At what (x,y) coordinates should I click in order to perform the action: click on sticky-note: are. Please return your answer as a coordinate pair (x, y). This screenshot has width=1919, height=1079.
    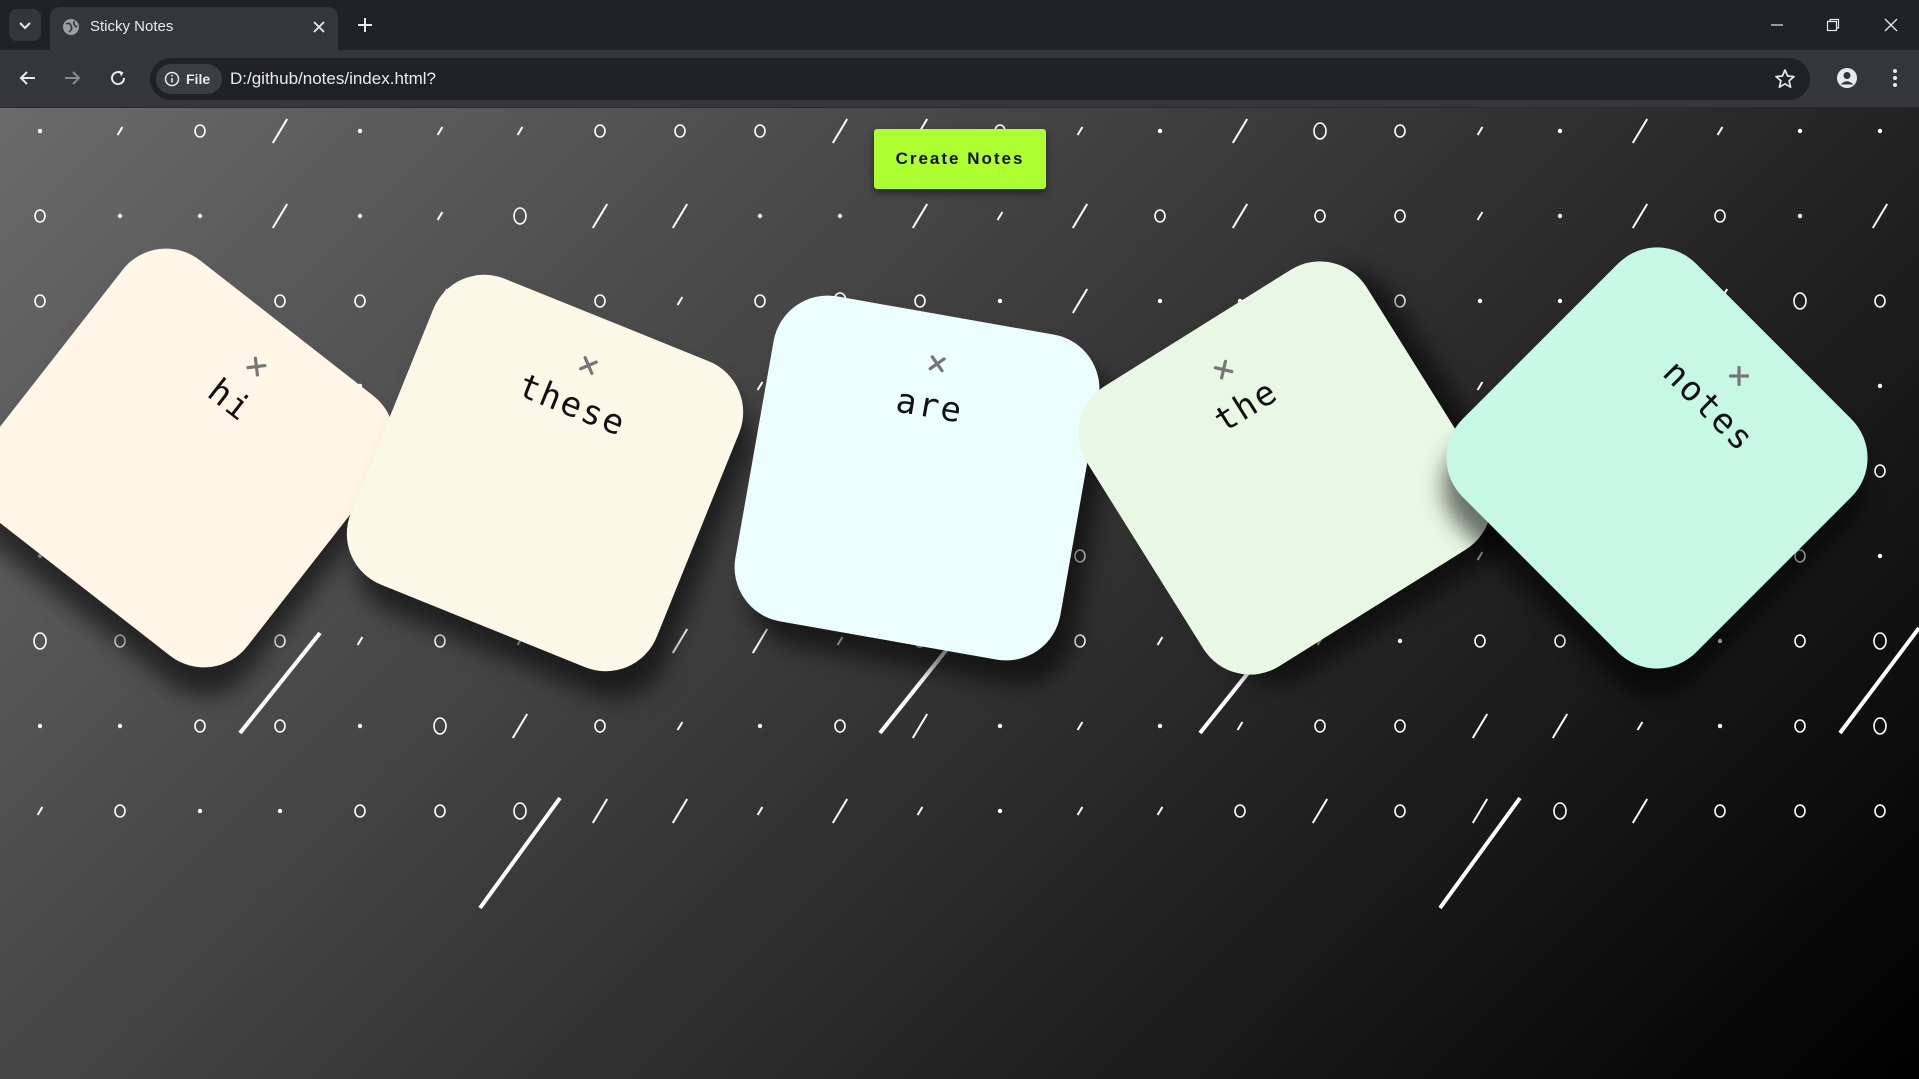
    Looking at the image, I should click on (917, 478).